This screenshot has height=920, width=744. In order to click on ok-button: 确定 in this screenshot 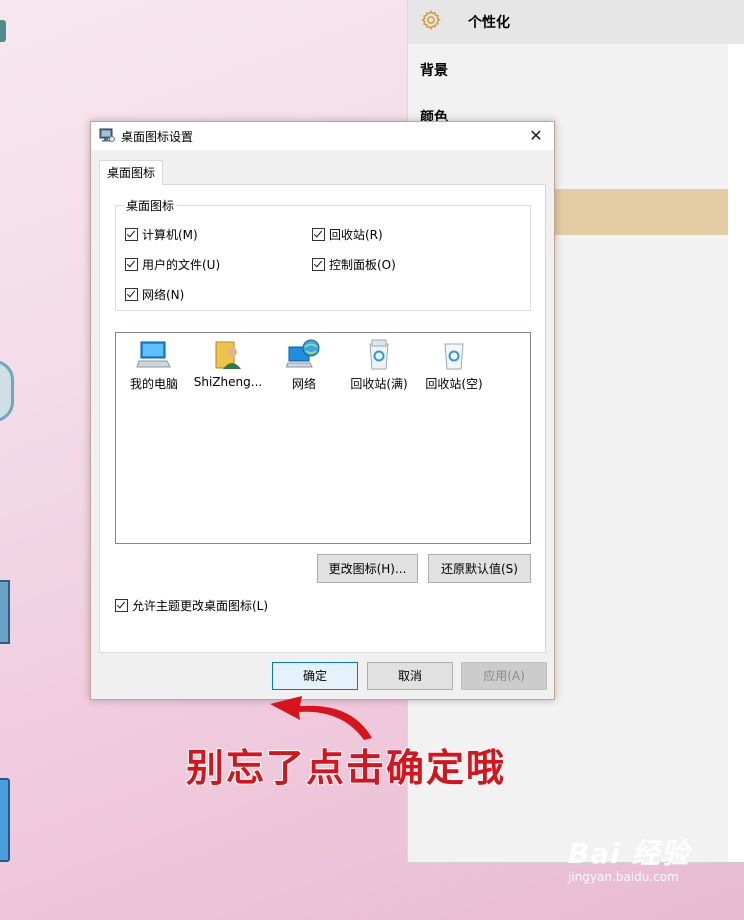, I will do `click(315, 676)`.